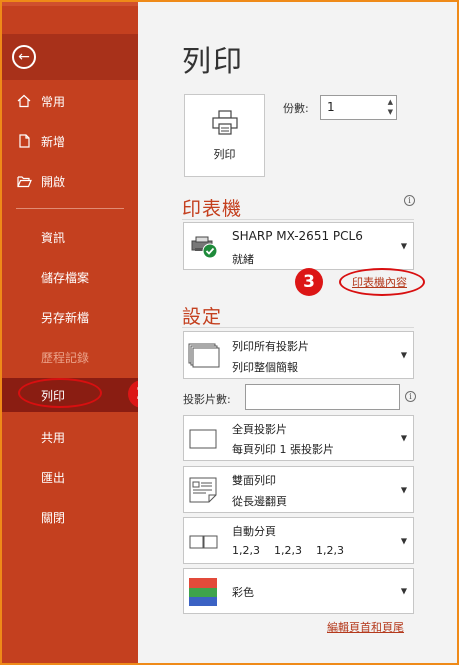  What do you see at coordinates (298, 540) in the screenshot?
I see `collate-dropdown: 自動分頁 1,2,3 1,2,3 1,2,3 ▼` at bounding box center [298, 540].